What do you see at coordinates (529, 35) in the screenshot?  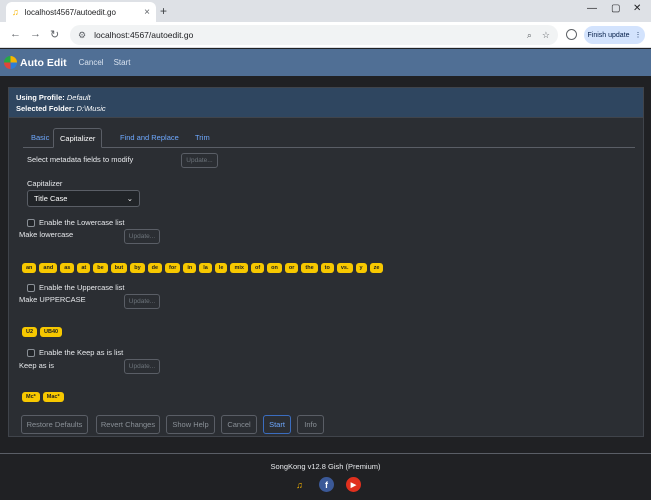 I see `zoom-icon: ⌕` at bounding box center [529, 35].